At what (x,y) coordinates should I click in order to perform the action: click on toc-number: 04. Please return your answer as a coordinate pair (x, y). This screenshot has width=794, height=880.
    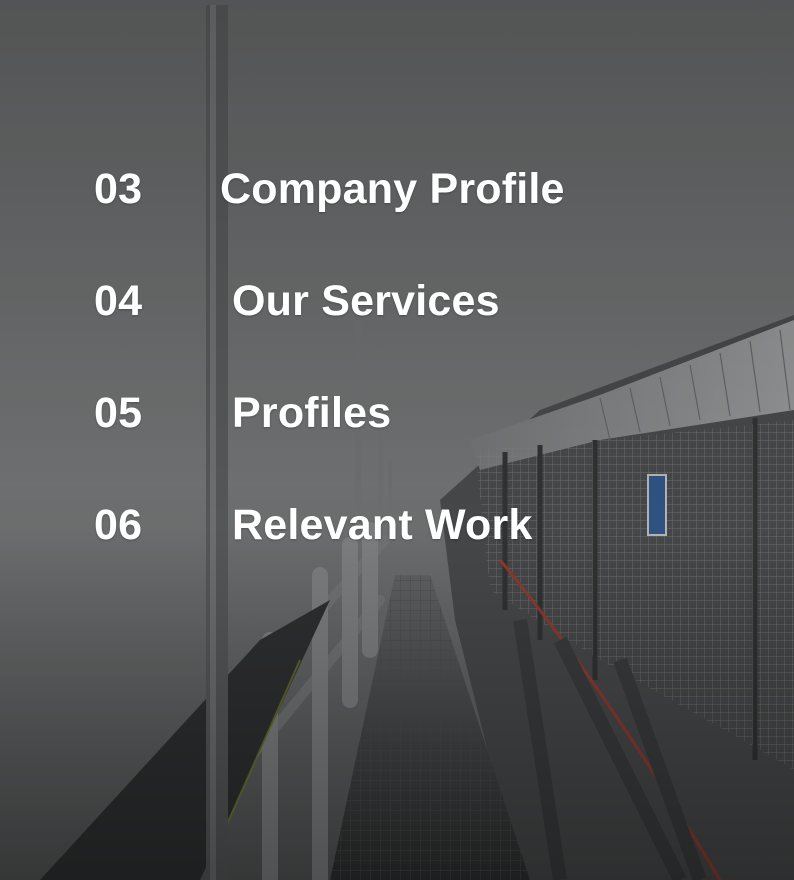
    Looking at the image, I should click on (118, 300).